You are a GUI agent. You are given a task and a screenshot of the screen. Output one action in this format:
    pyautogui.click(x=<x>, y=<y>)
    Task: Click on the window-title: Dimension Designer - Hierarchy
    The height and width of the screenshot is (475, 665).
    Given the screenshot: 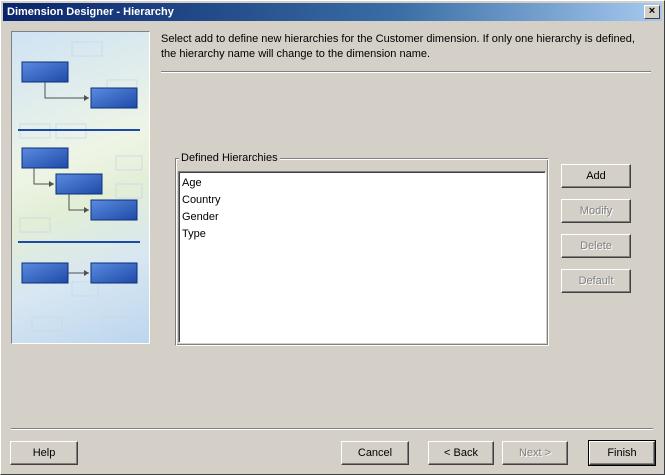 What is the action you would take?
    pyautogui.click(x=90, y=12)
    